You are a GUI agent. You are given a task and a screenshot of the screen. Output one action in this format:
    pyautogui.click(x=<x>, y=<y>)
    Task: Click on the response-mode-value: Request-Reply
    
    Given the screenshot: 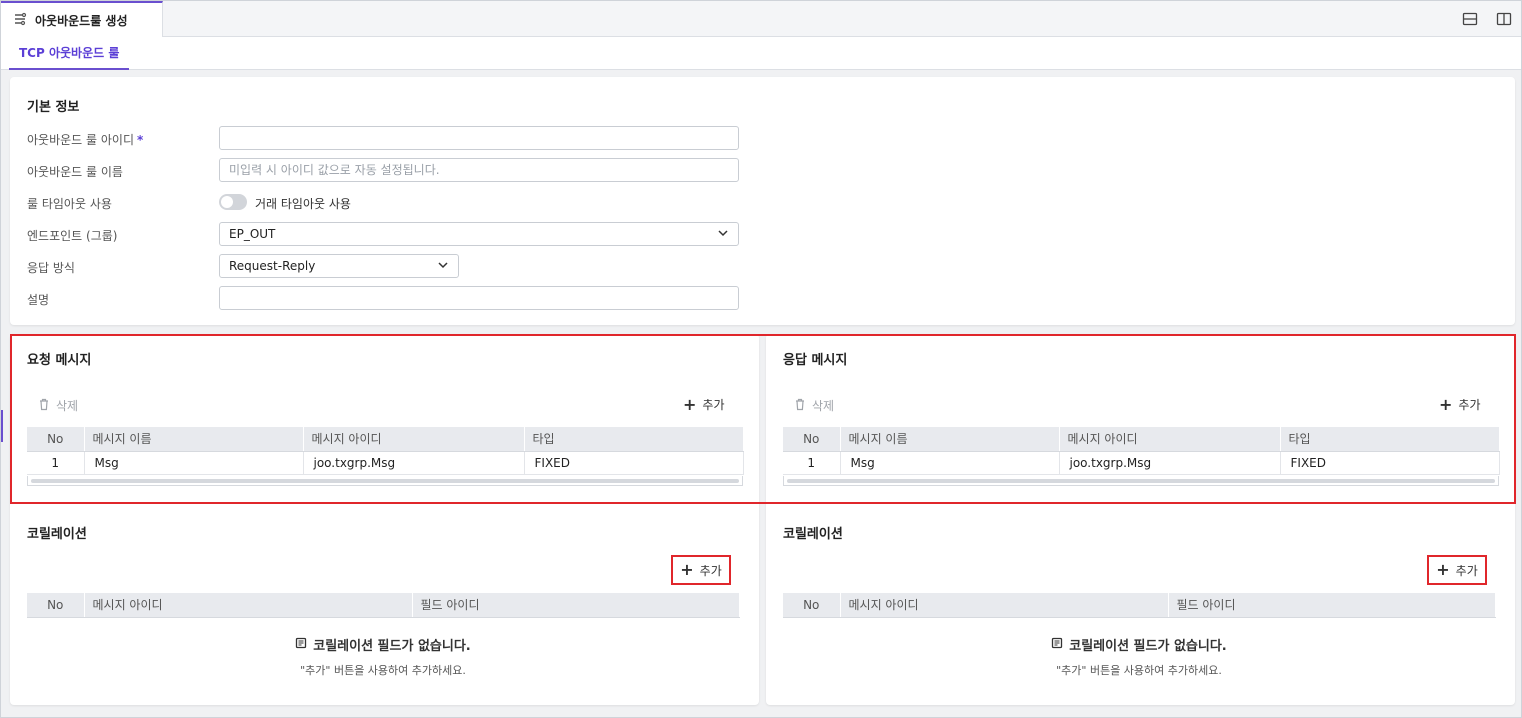 What is the action you would take?
    pyautogui.click(x=272, y=266)
    